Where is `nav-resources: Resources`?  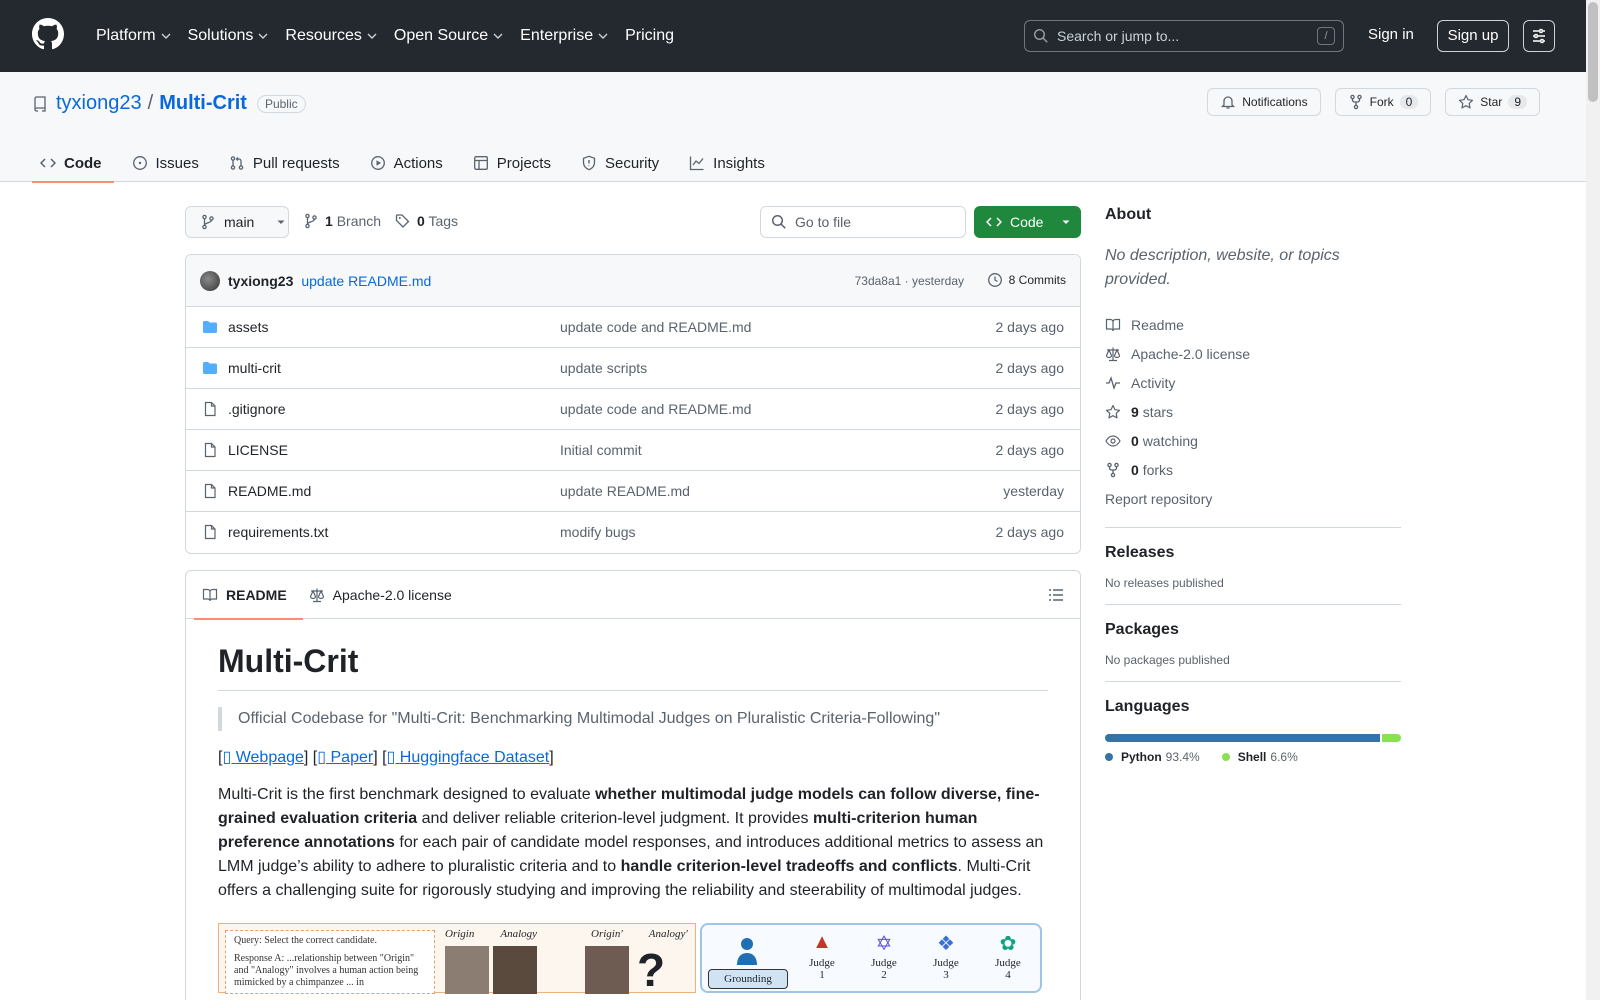
nav-resources: Resources is located at coordinates (331, 36).